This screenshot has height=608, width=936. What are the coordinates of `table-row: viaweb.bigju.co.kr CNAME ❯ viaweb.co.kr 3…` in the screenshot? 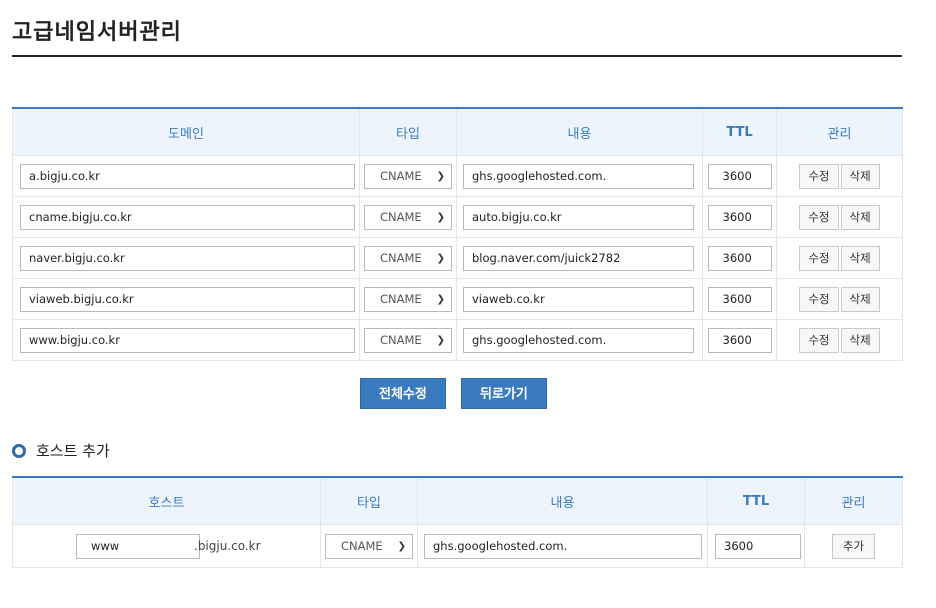 It's located at (457, 299).